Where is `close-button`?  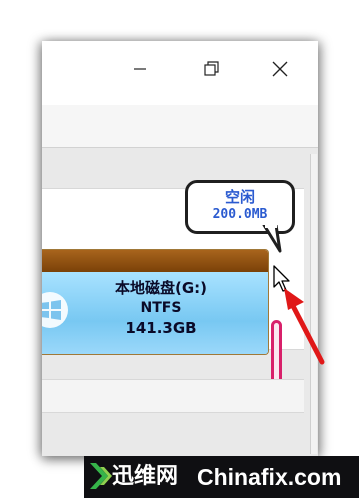
close-button is located at coordinates (280, 69).